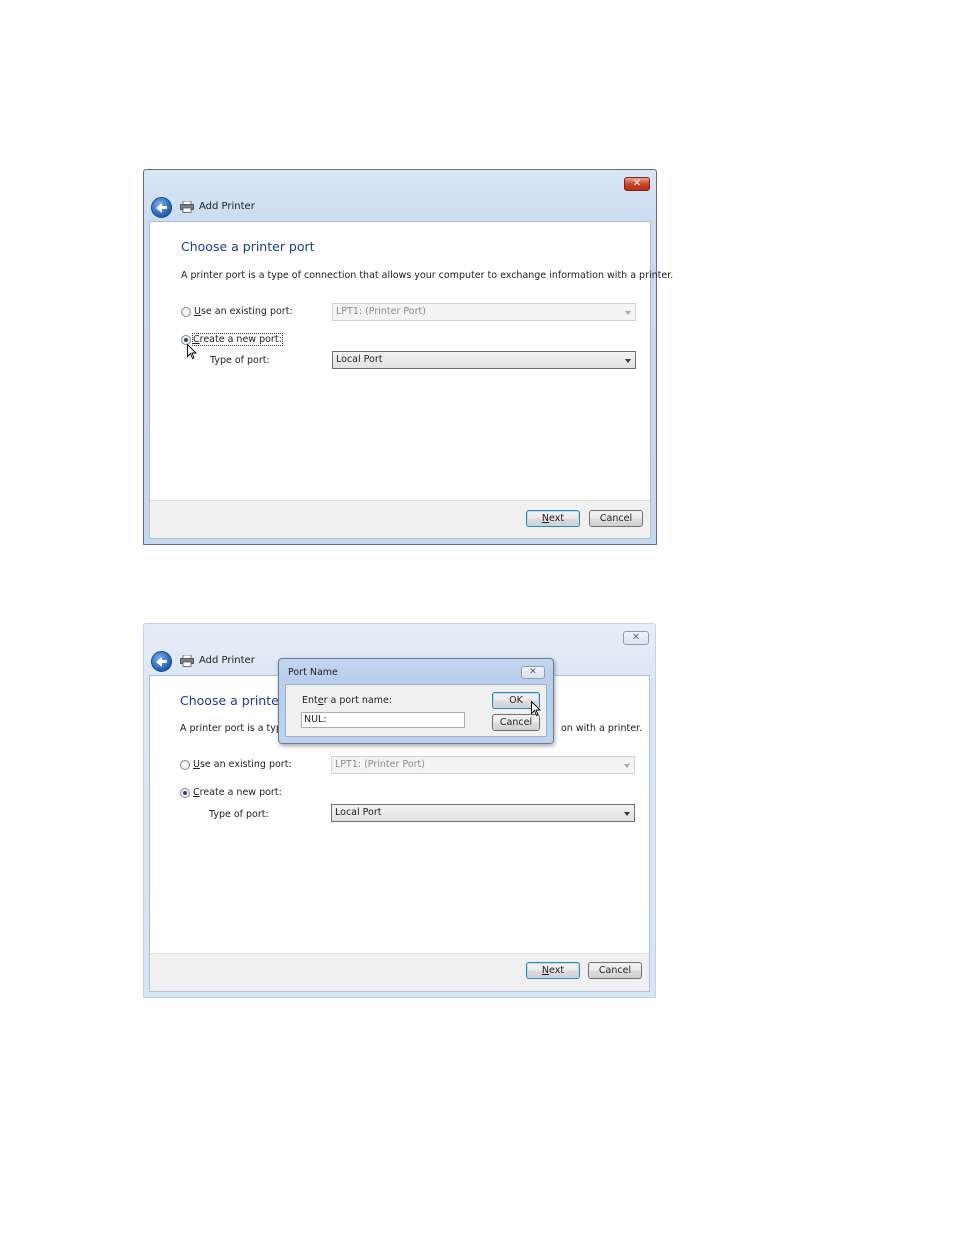  What do you see at coordinates (347, 700) in the screenshot?
I see `port-name-prompt: Enter a port name:` at bounding box center [347, 700].